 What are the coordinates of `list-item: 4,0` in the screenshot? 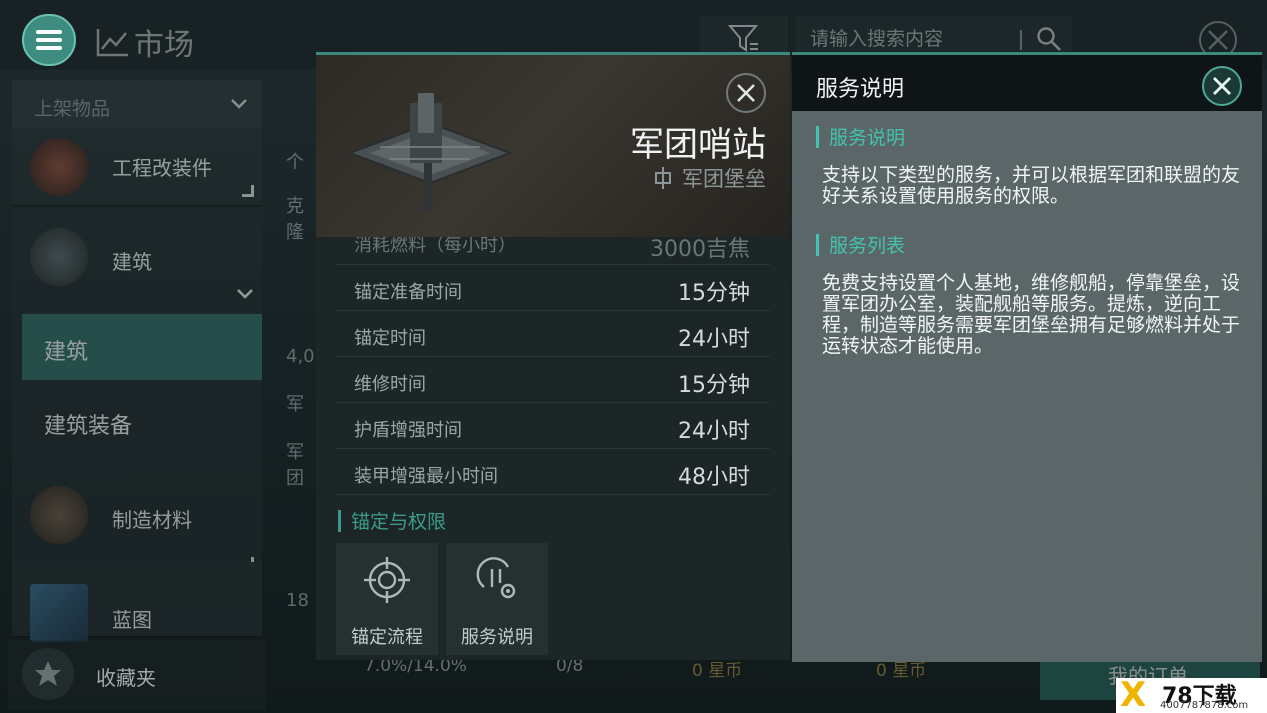 It's located at (300, 356).